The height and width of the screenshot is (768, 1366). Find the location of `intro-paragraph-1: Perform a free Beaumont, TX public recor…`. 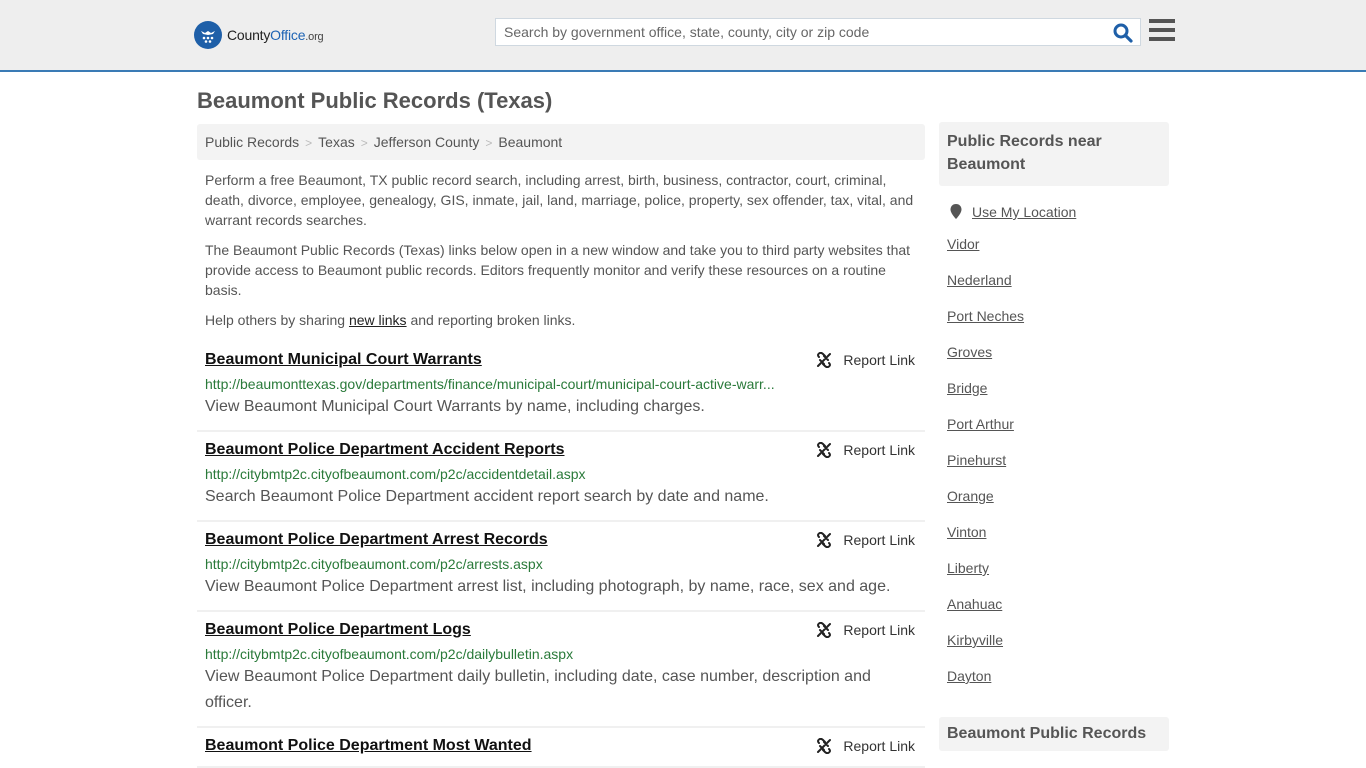

intro-paragraph-1: Perform a free Beaumont, TX public recor… is located at coordinates (559, 200).